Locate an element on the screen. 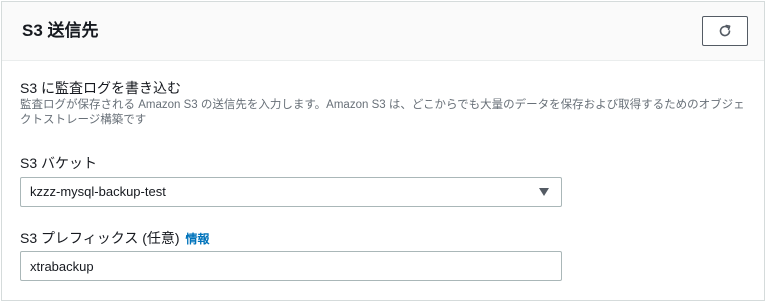 This screenshot has width=768, height=303. refresh-button is located at coordinates (725, 31).